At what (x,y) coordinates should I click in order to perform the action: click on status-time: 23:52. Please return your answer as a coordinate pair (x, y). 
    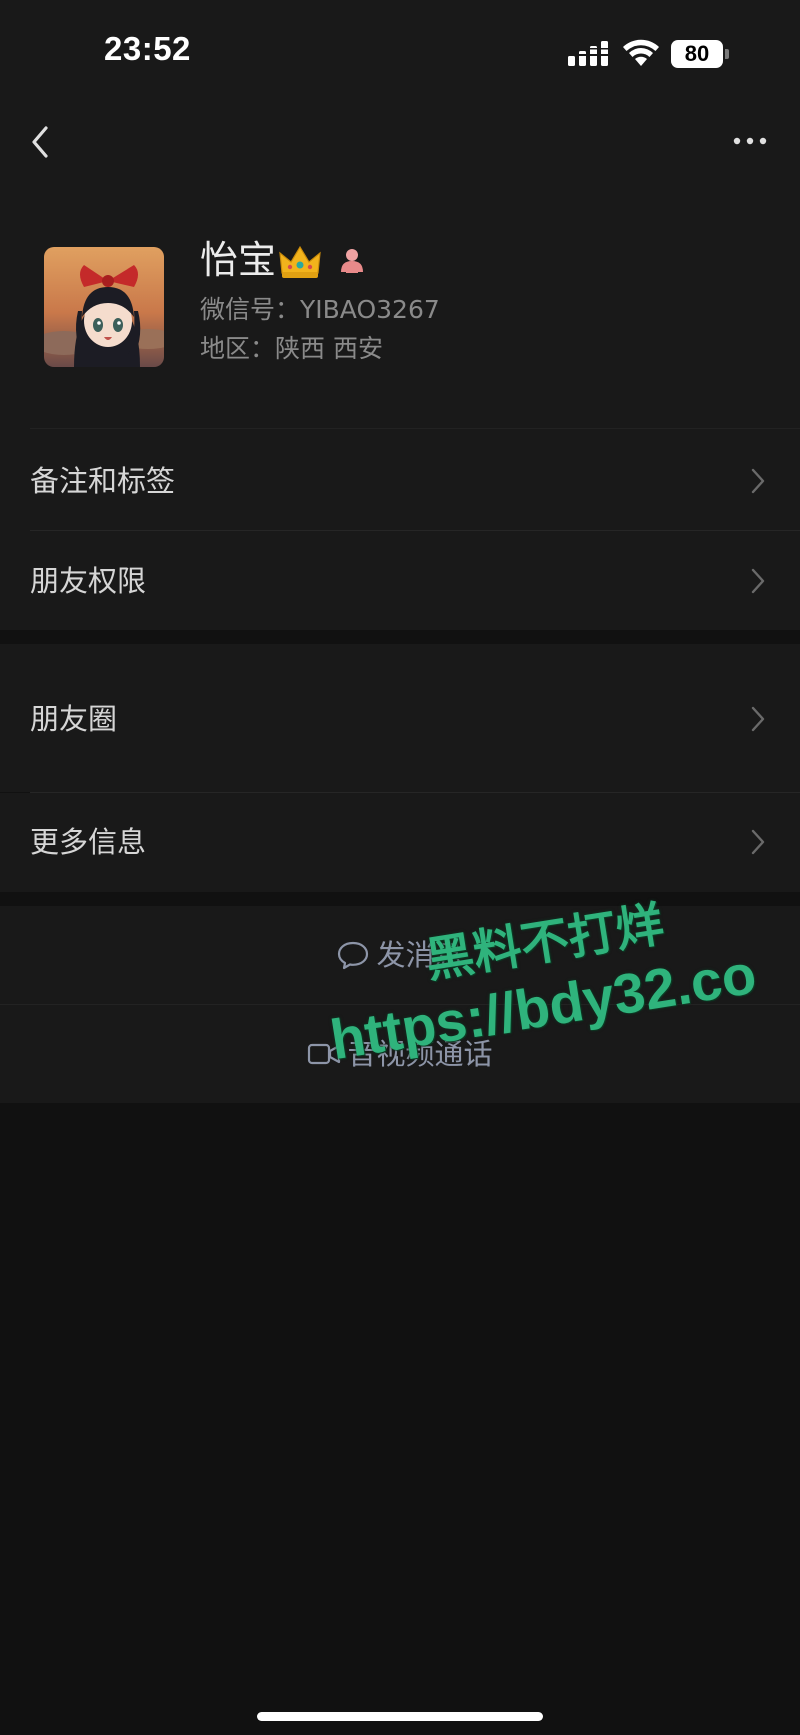
    Looking at the image, I should click on (147, 48).